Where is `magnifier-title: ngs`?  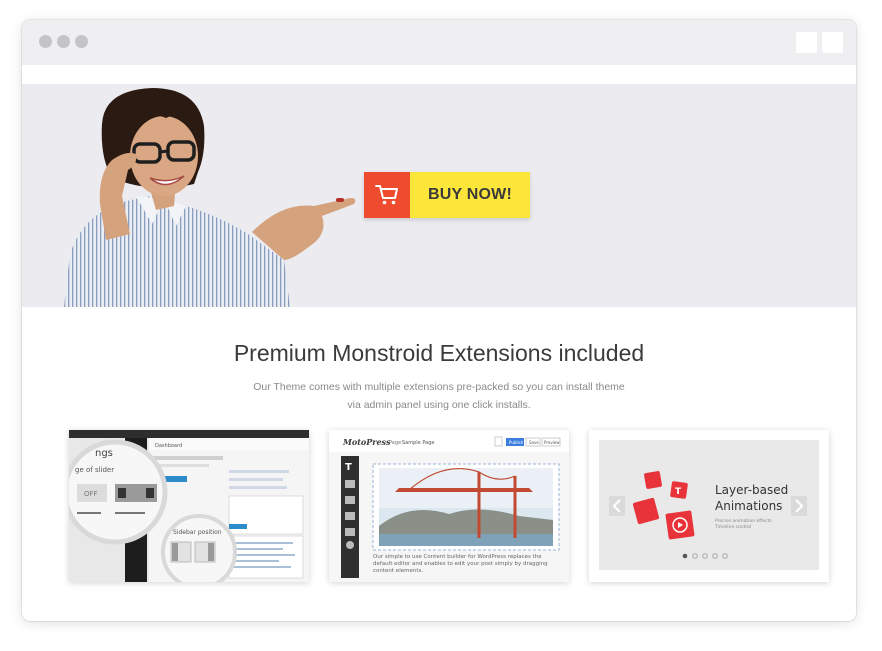 magnifier-title: ngs is located at coordinates (104, 453).